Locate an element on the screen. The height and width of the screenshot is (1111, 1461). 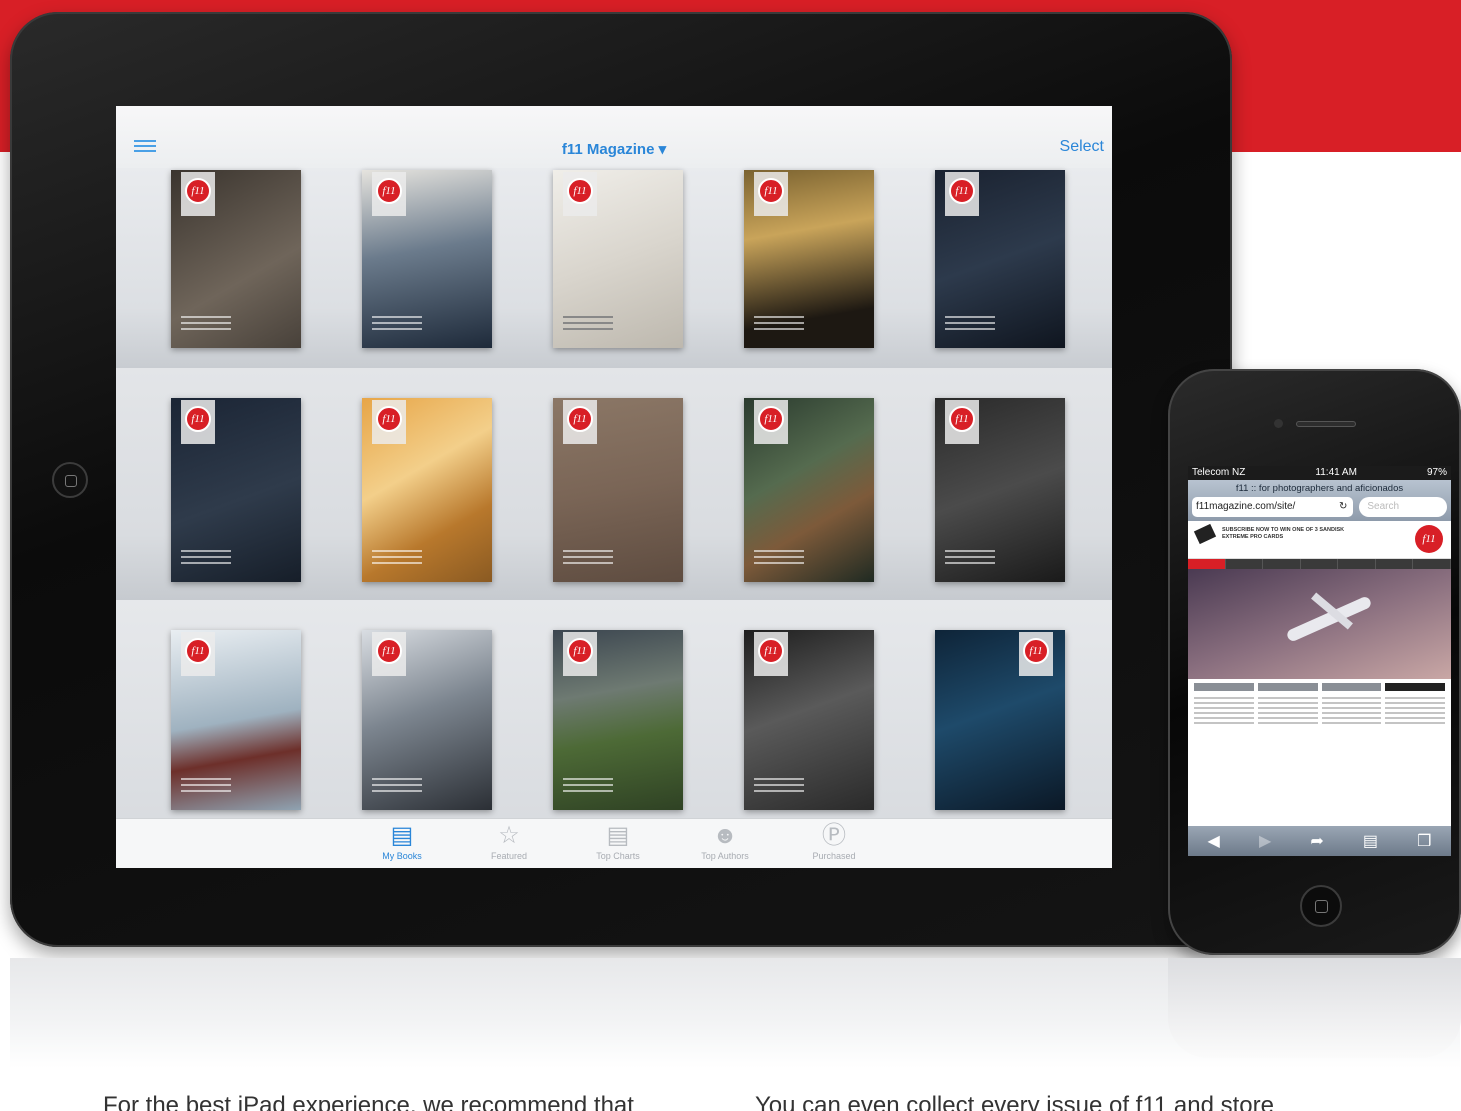
device-reflection is located at coordinates (735, 1013).